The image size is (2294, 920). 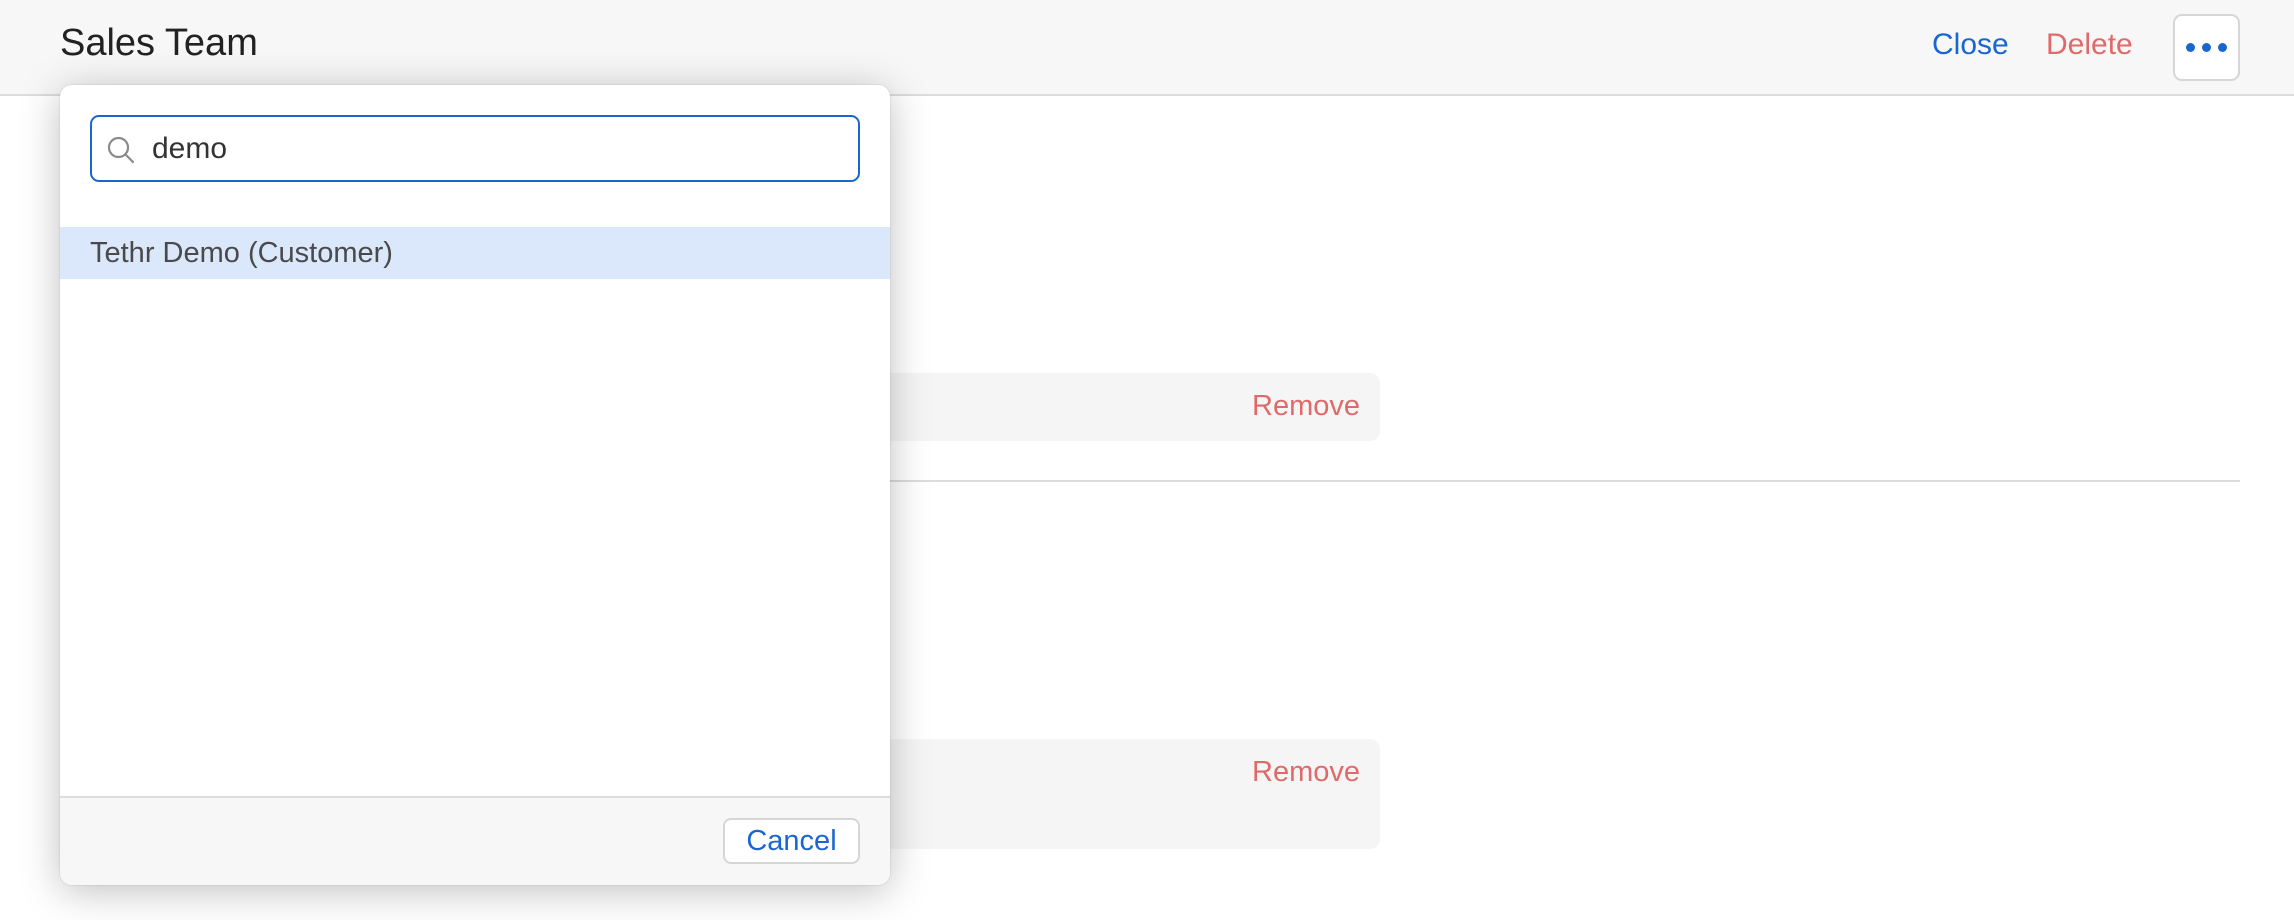 I want to click on search-result-item: Tethr Demo (Customer), so click(x=475, y=253).